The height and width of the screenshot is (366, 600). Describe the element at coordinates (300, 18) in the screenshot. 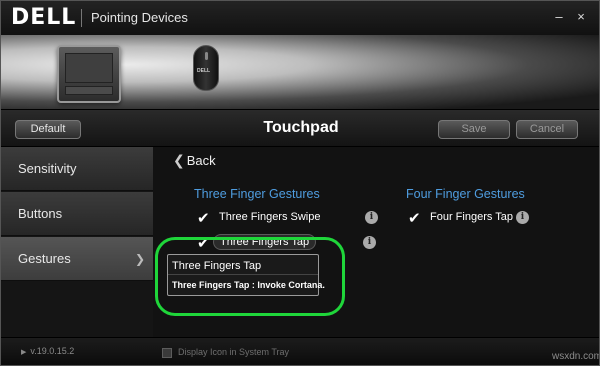

I see `title-bar: DELL Pointing Devices – ×` at that location.